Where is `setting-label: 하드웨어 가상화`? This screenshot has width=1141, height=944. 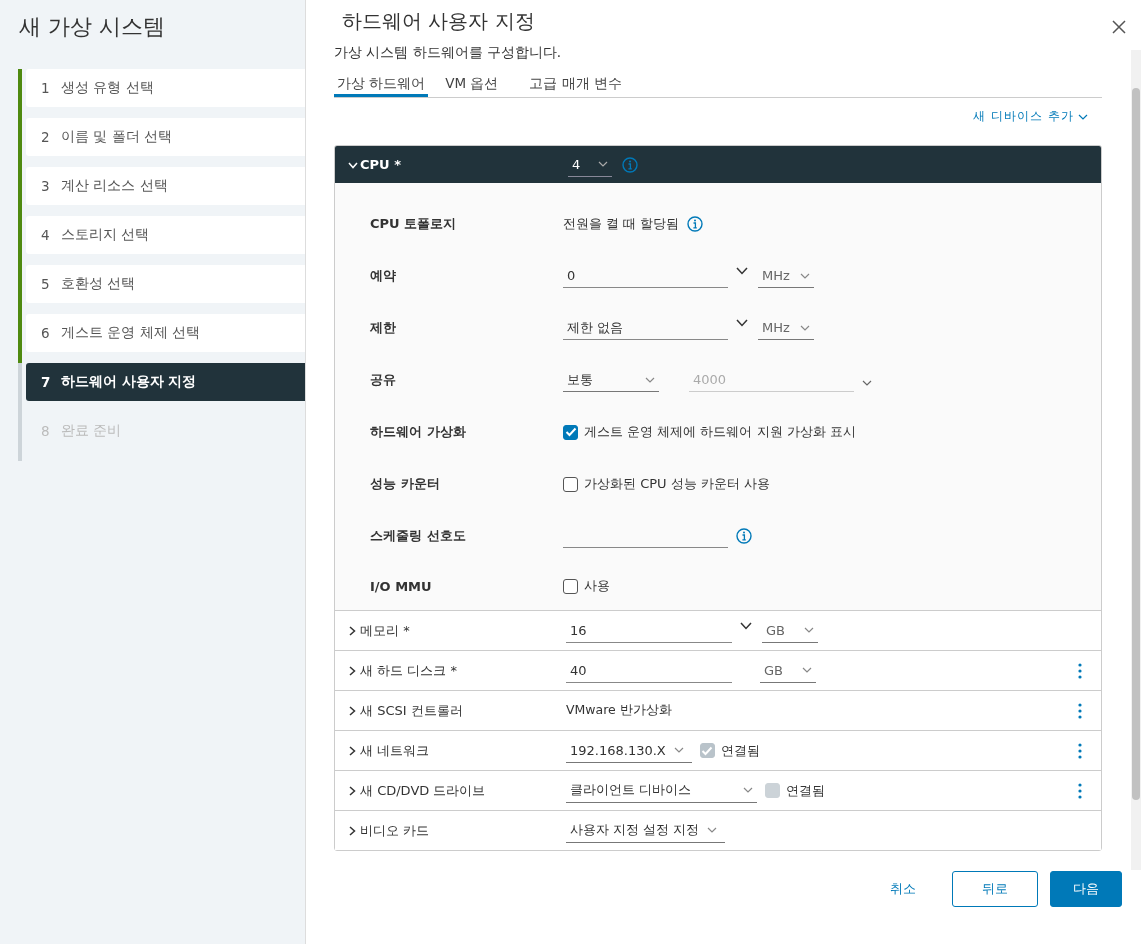
setting-label: 하드웨어 가상화 is located at coordinates (418, 432).